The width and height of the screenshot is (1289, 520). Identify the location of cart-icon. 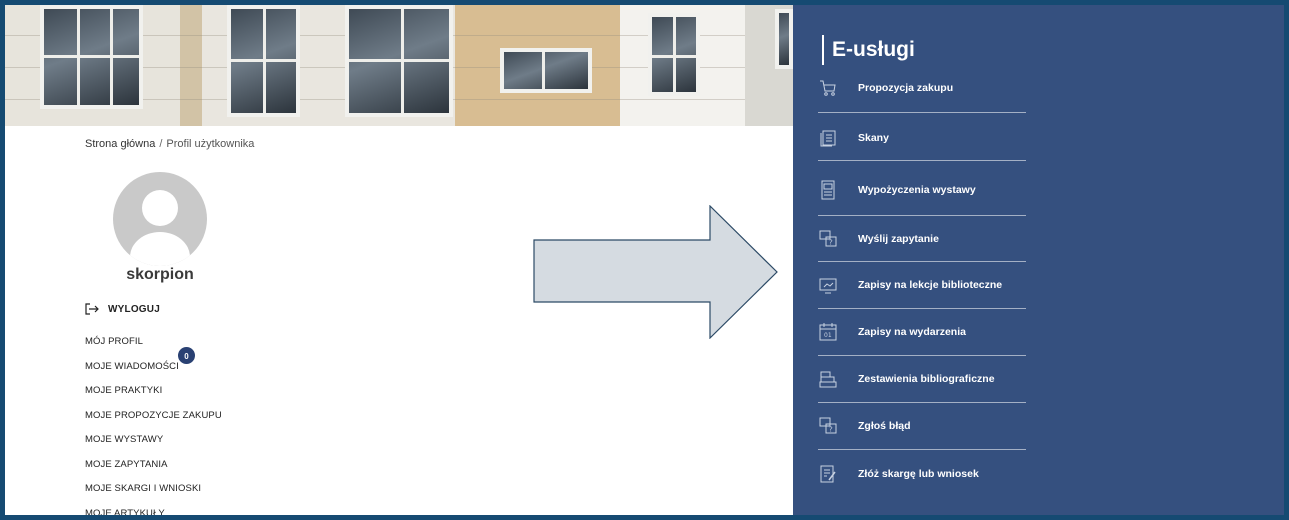
(828, 88).